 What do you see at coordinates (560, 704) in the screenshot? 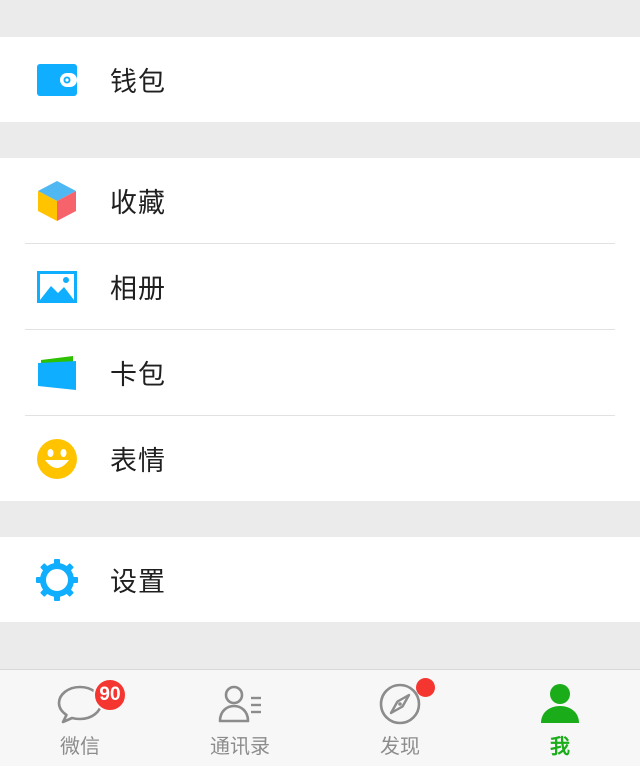
I see `person-icon` at bounding box center [560, 704].